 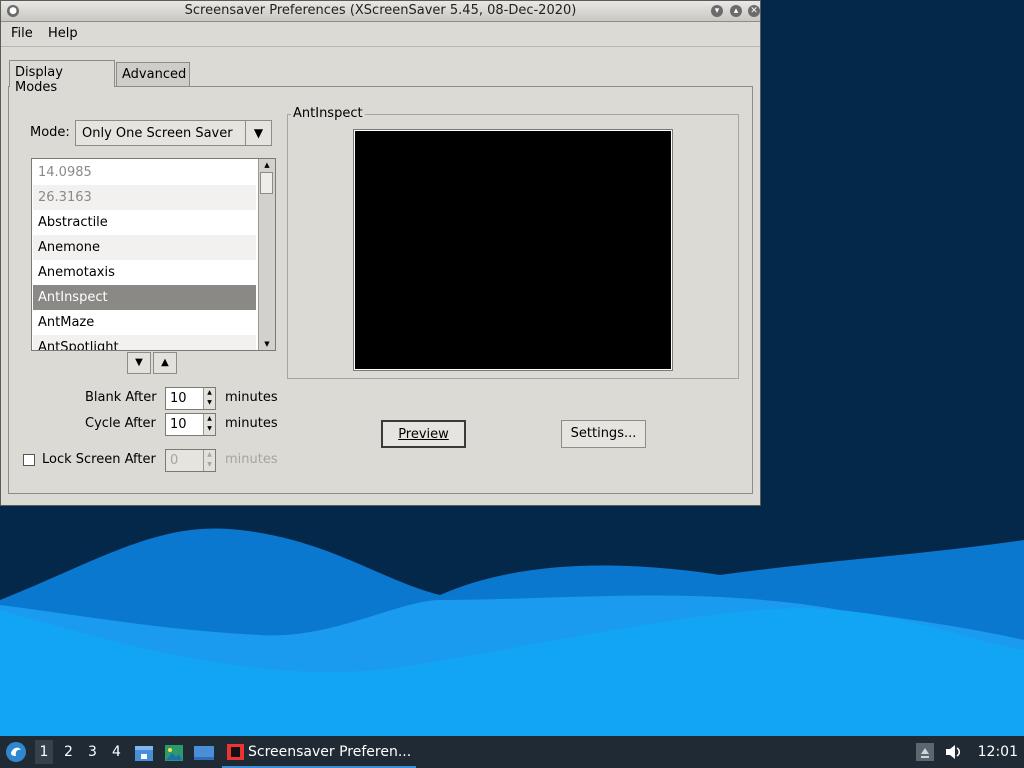 What do you see at coordinates (144, 753) in the screenshot?
I see `file-manager-icon` at bounding box center [144, 753].